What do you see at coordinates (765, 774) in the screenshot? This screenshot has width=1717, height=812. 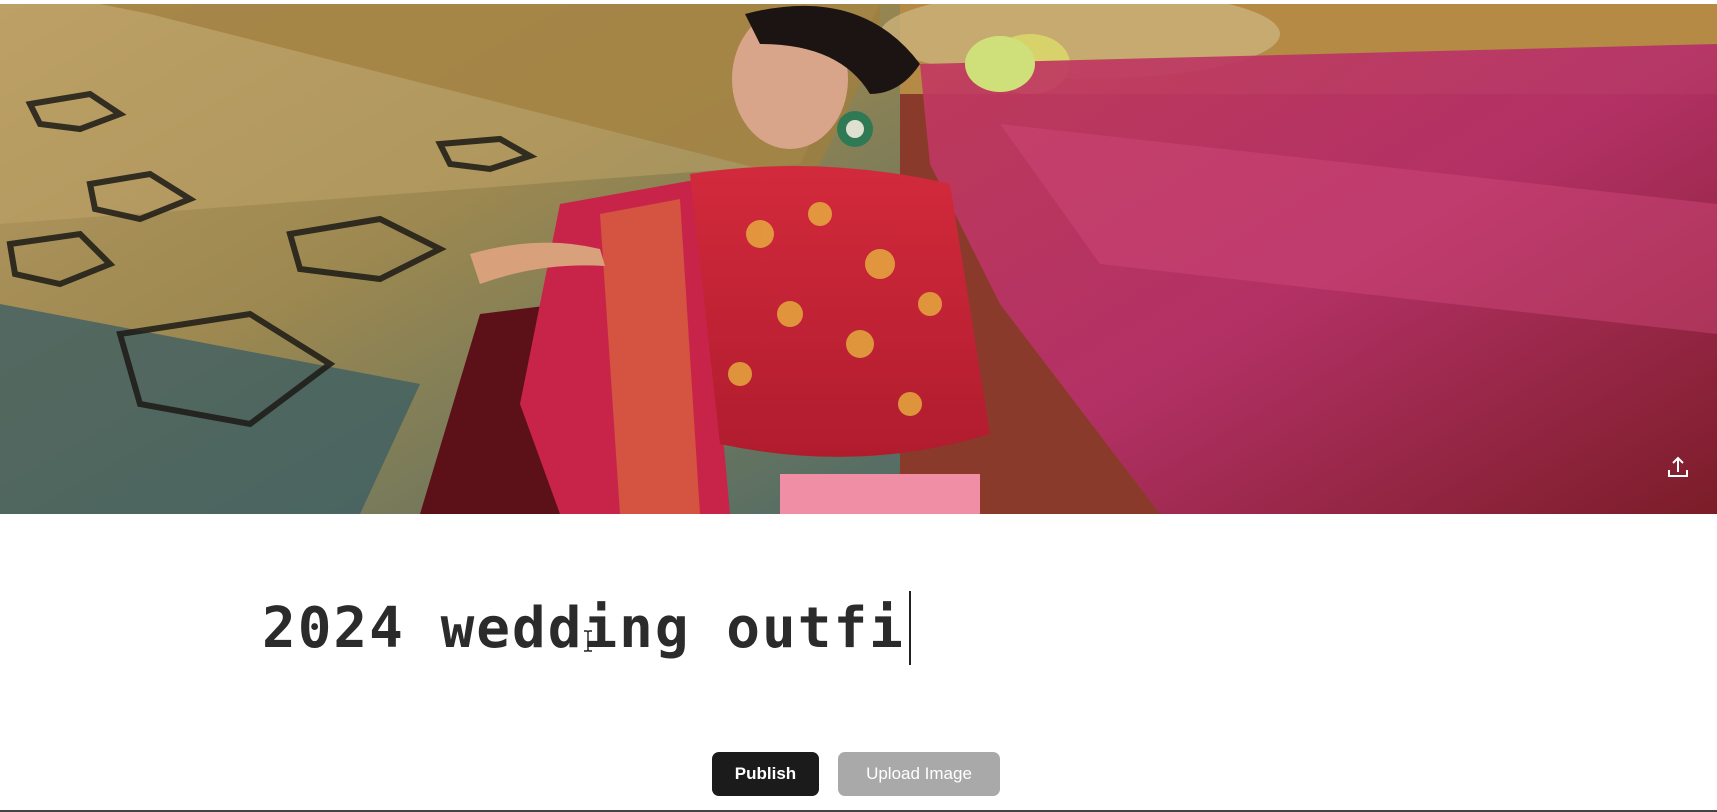 I see `publish-button: Publish` at bounding box center [765, 774].